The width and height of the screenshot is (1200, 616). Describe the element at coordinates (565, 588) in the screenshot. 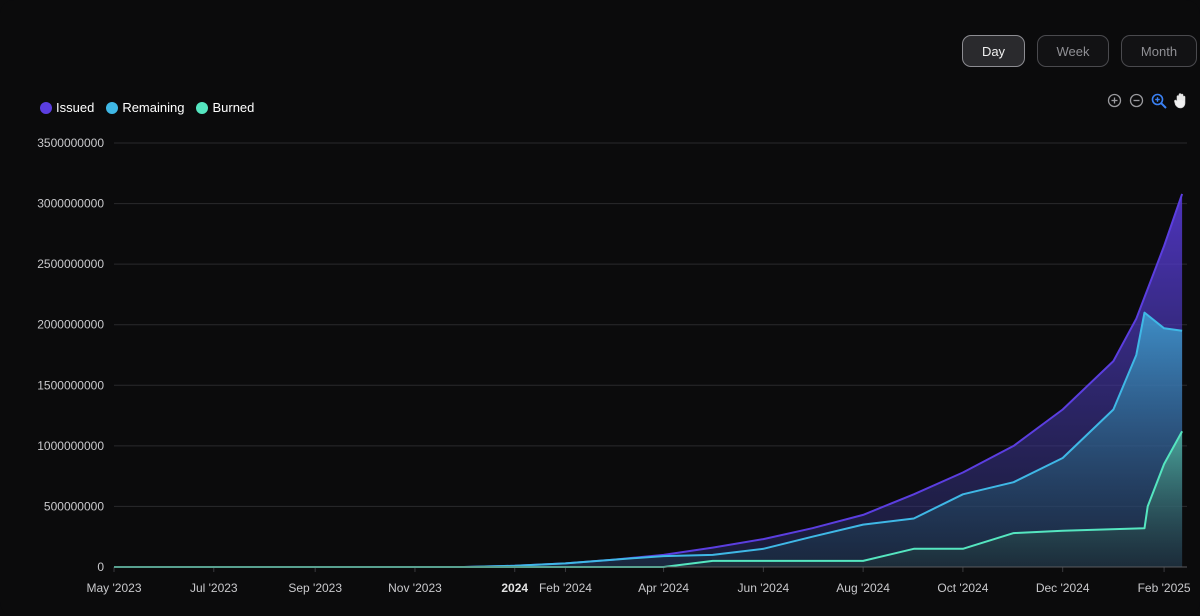

I see `x-tick-label: Feb '2024` at that location.